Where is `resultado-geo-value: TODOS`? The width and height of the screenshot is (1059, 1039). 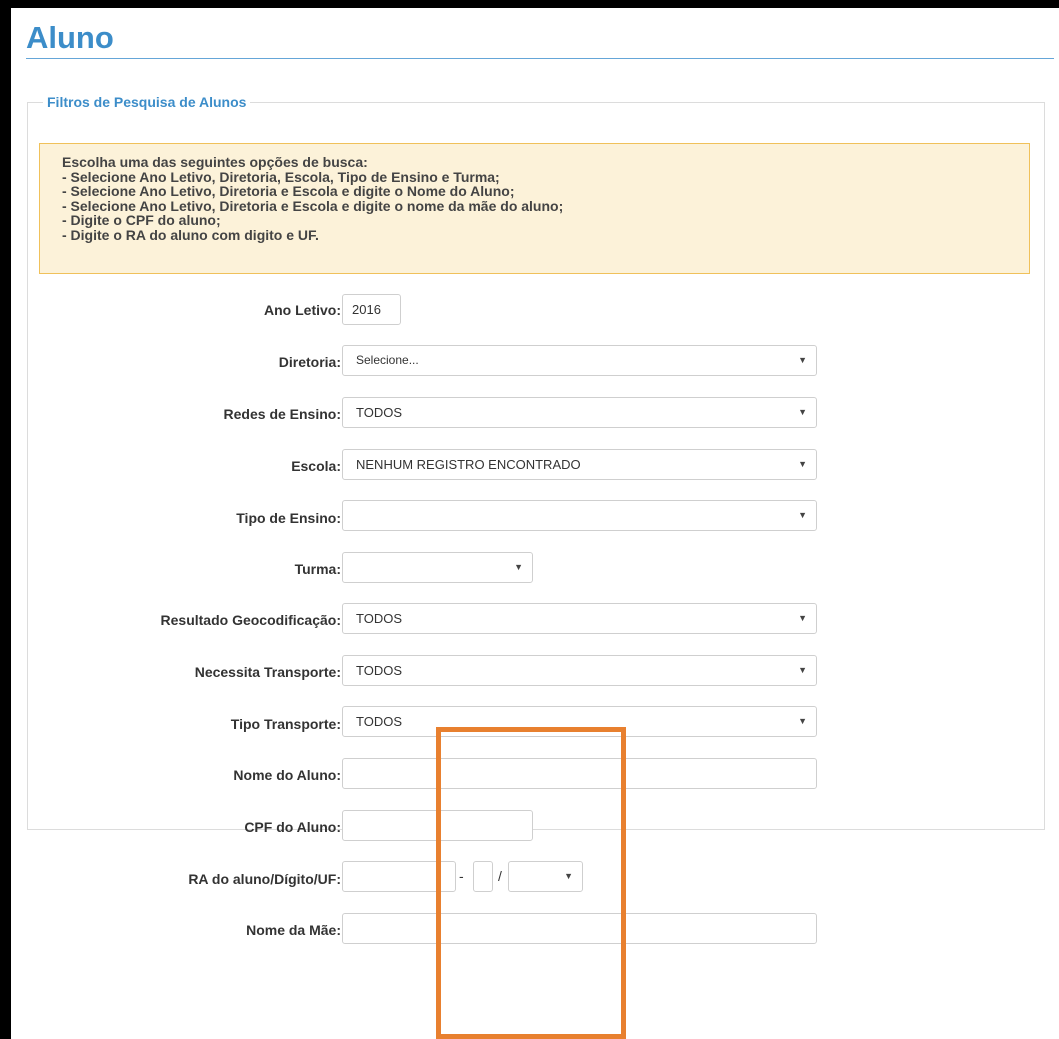 resultado-geo-value: TODOS is located at coordinates (379, 618).